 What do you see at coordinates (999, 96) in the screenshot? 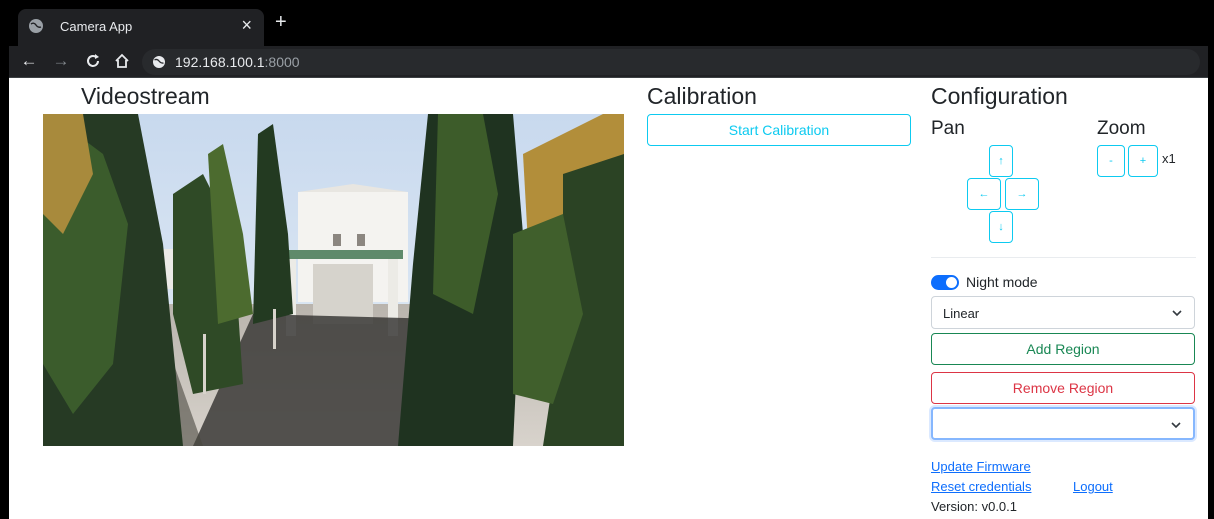
I see `configuration-title: Configuration` at bounding box center [999, 96].